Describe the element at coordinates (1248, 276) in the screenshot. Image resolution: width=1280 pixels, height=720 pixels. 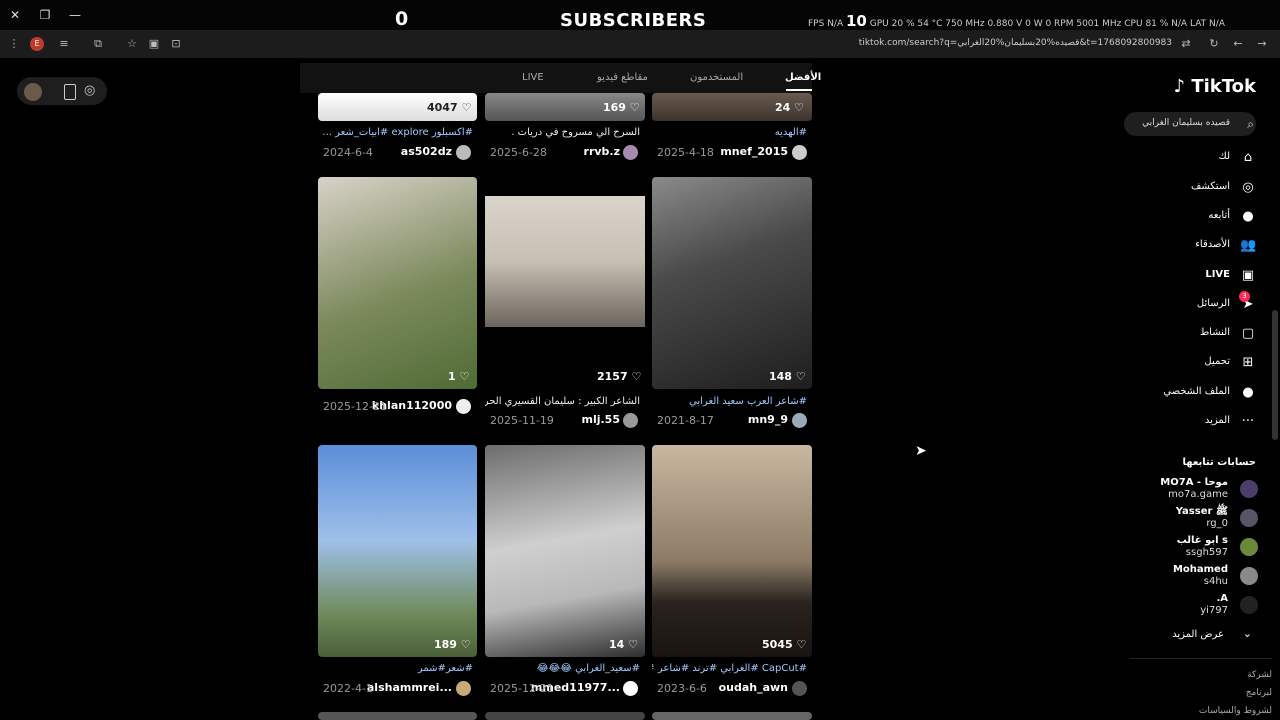
I see `live-icon: ▣` at that location.